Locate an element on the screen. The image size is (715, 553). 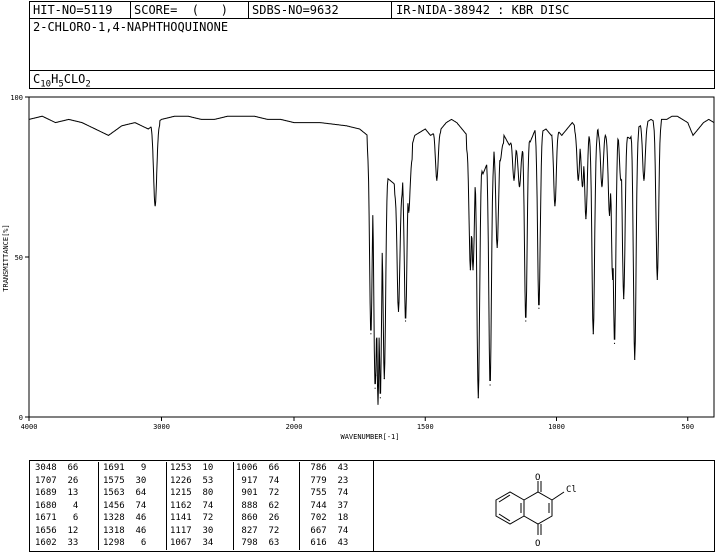
peak-table-cell: 888 62 is located at coordinates (258, 505).